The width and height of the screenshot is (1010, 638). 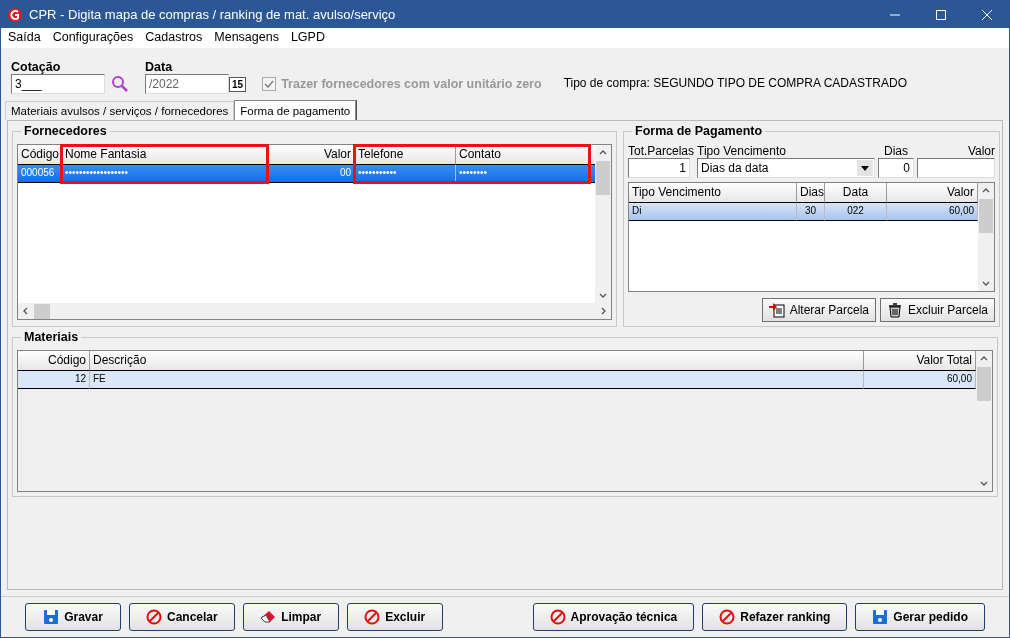 I want to click on quote-field: 3___, so click(x=58, y=84).